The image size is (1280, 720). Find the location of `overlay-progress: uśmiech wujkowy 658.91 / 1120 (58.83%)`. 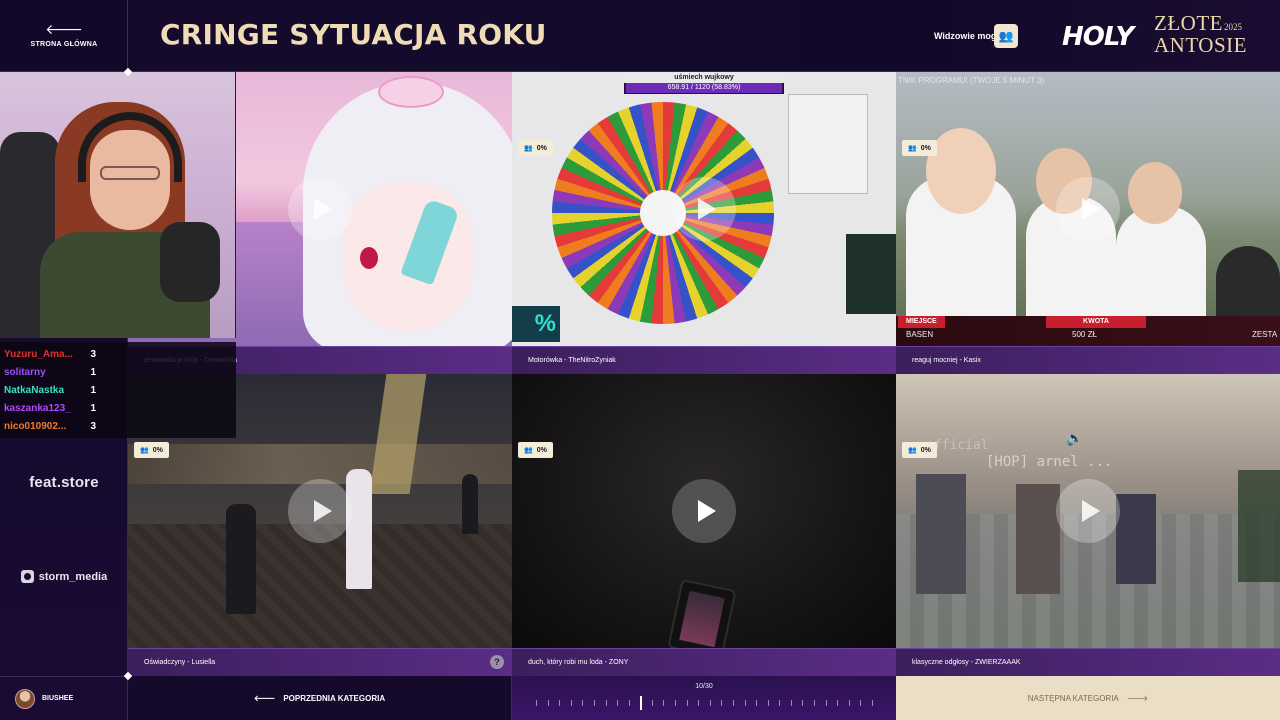

overlay-progress: uśmiech wujkowy 658.91 / 1120 (58.83%) is located at coordinates (704, 83).